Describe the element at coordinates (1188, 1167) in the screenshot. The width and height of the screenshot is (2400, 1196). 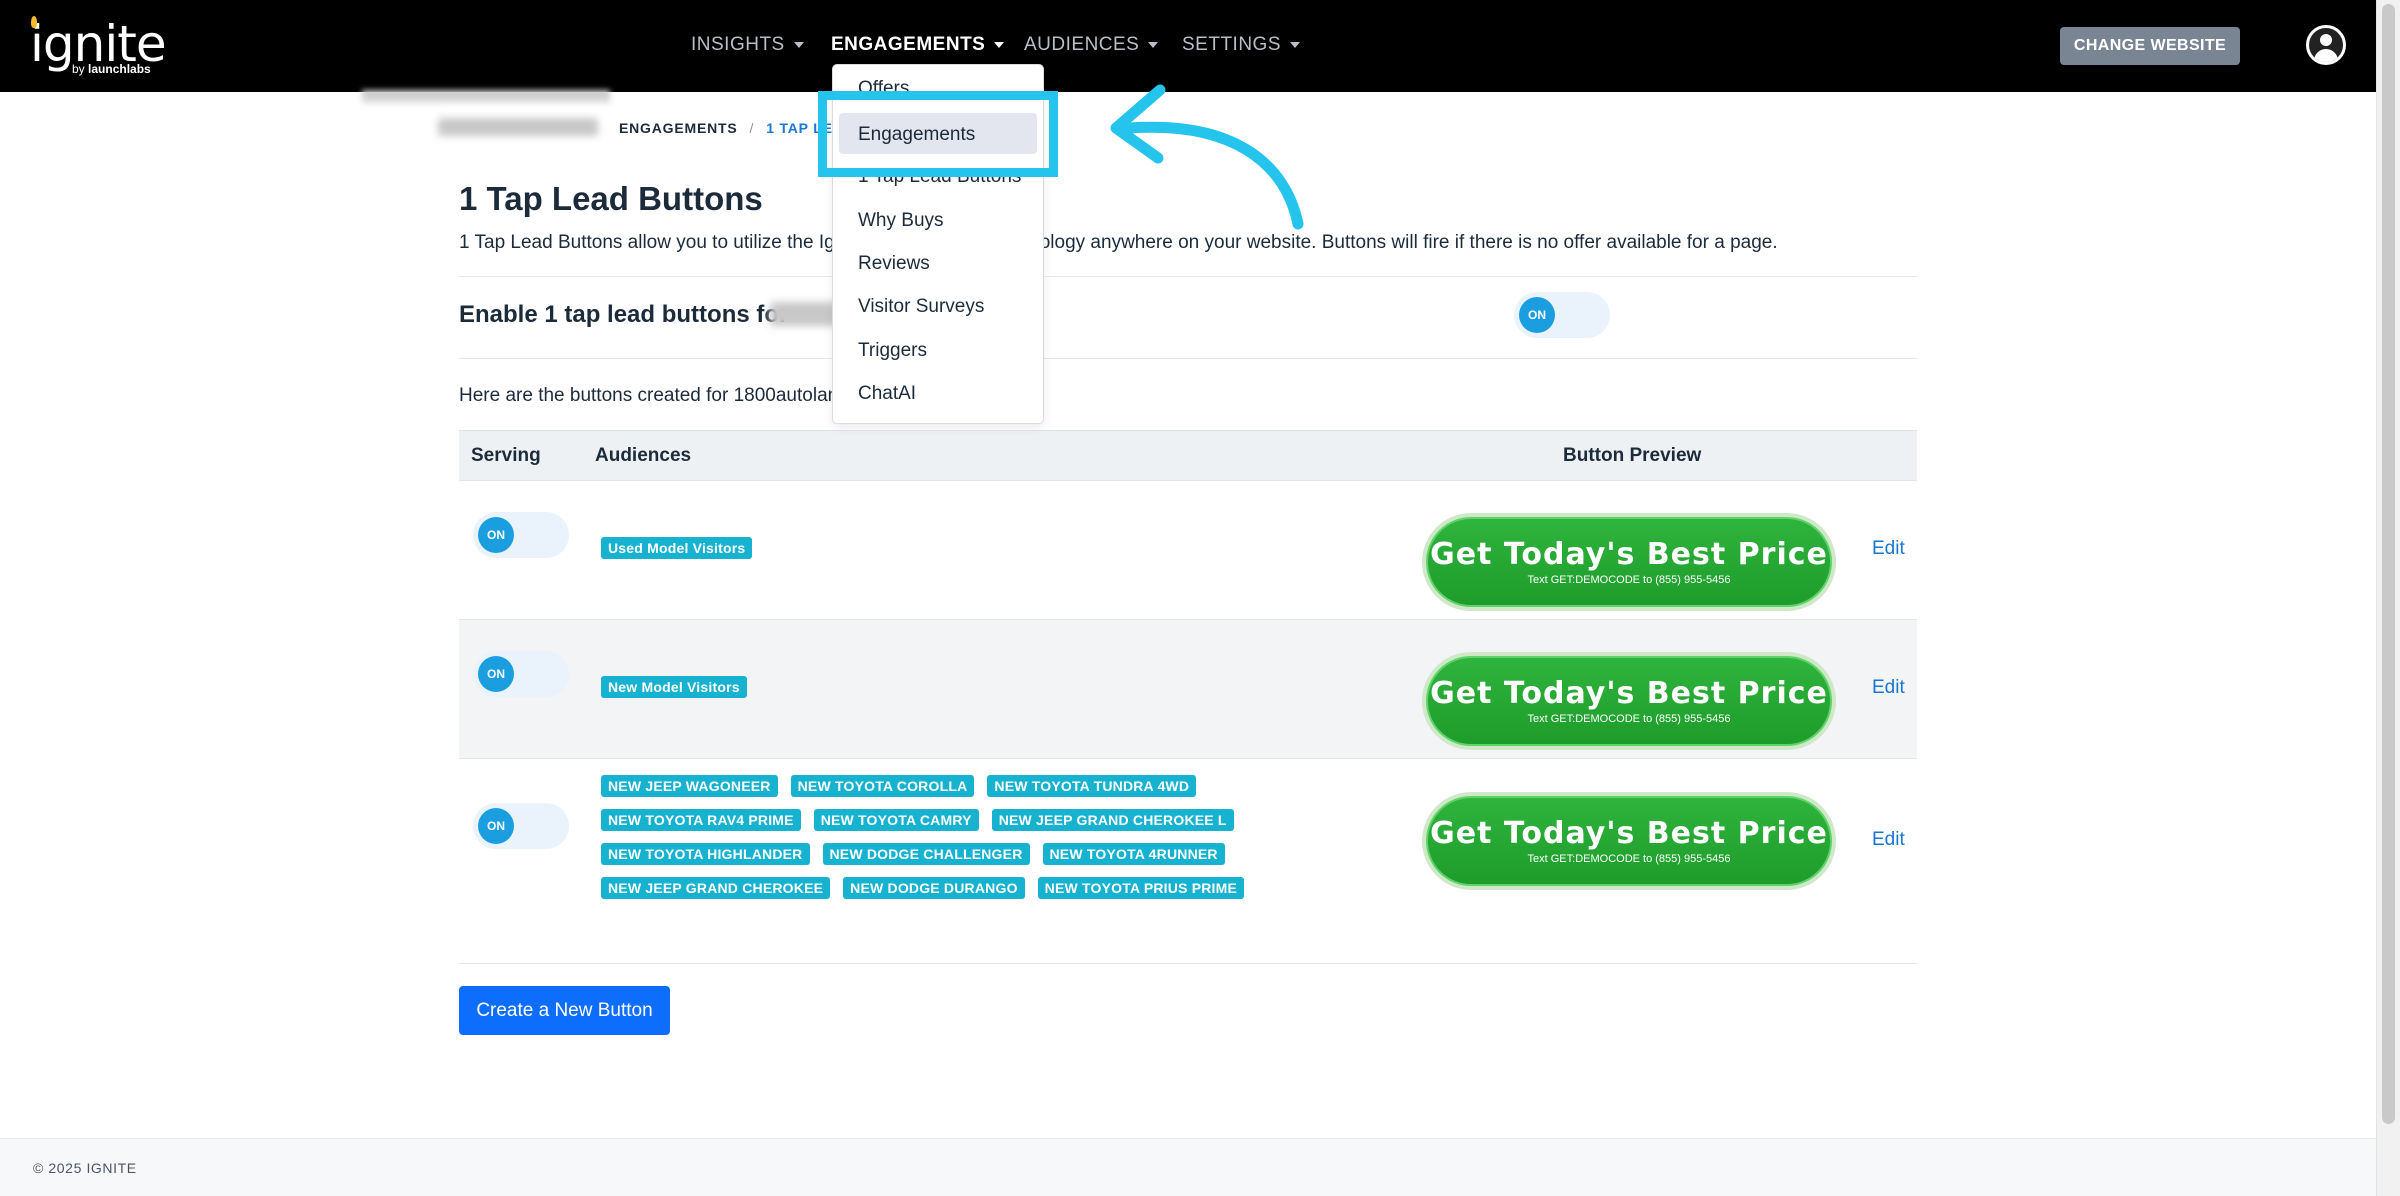
I see `footer: © 2025 IGNITE` at that location.